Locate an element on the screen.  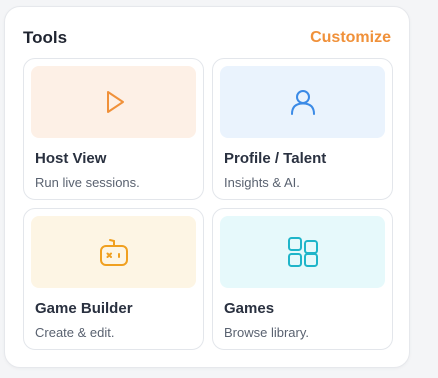
card-title: Games is located at coordinates (249, 308).